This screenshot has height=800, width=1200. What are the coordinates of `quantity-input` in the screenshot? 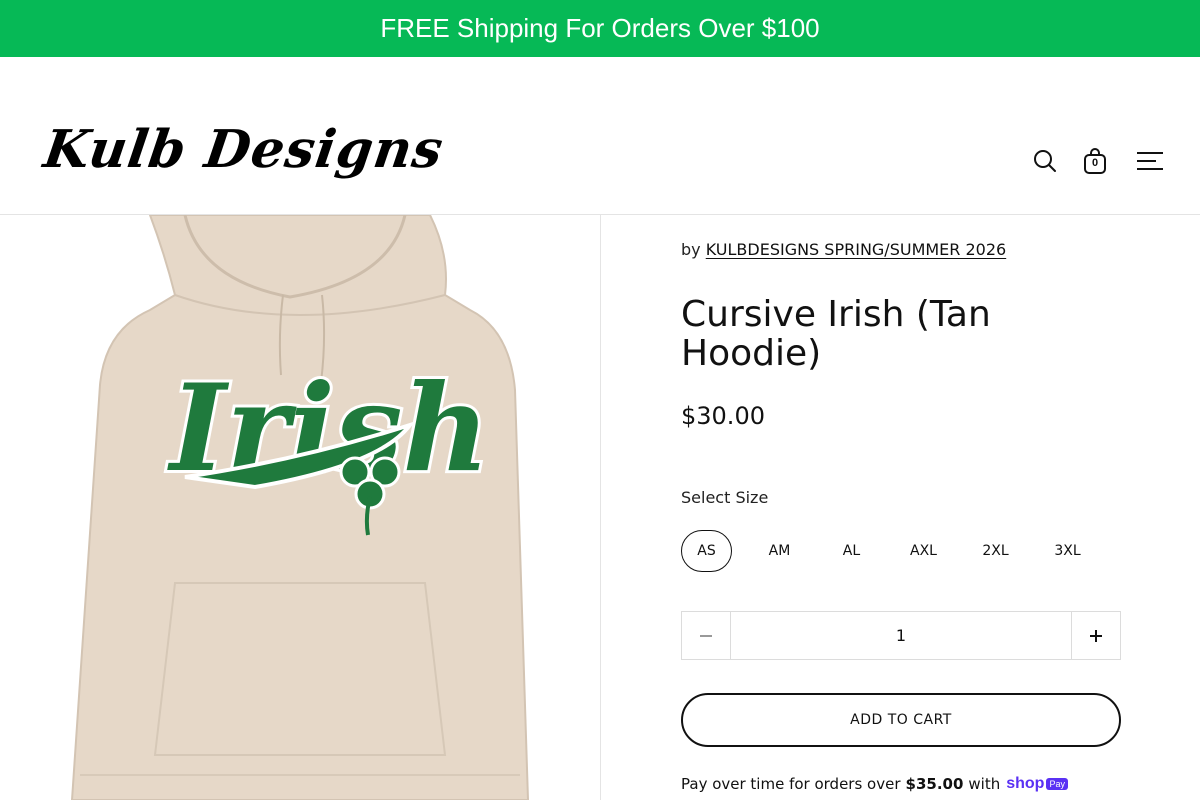 It's located at (901, 635).